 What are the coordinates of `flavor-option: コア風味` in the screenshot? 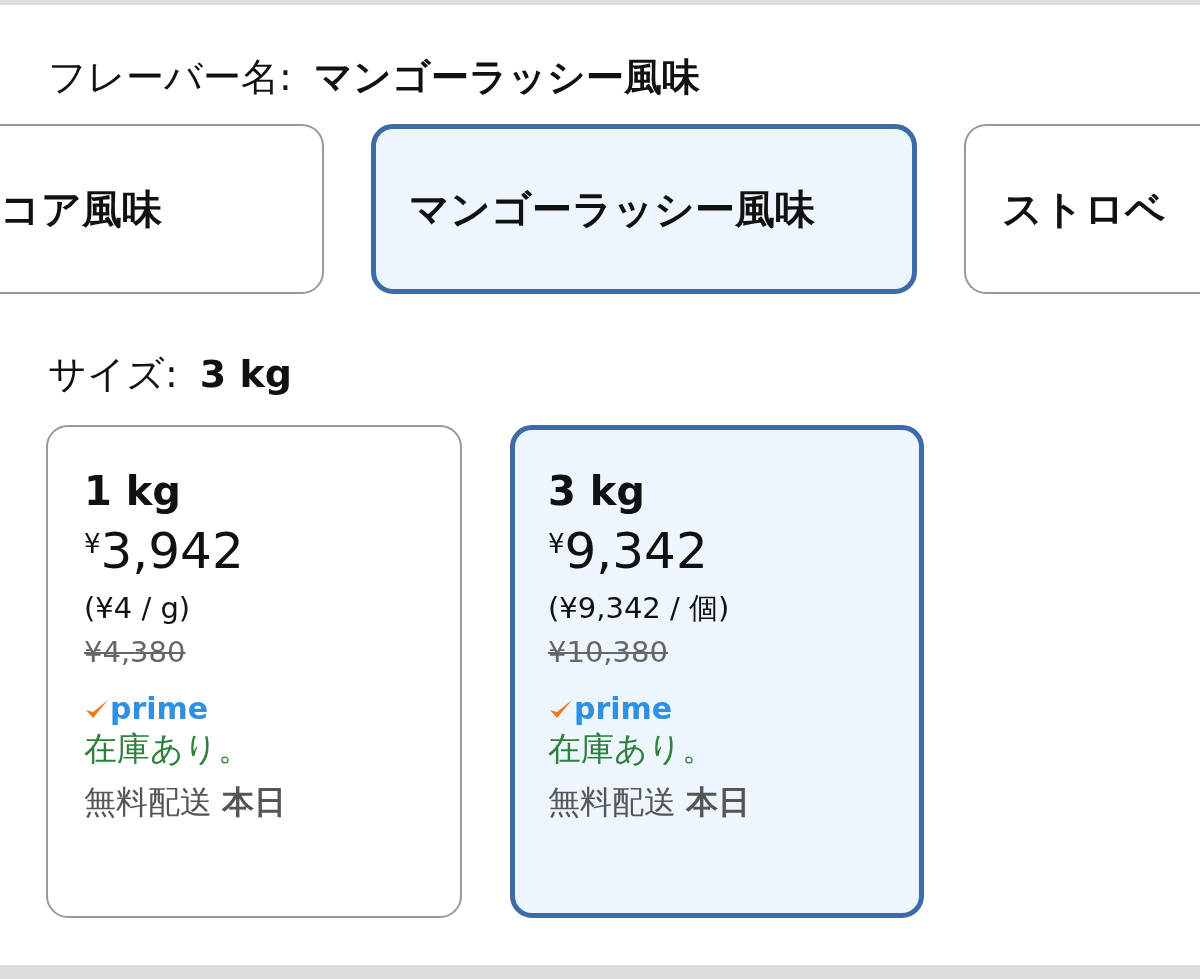 It's located at (162, 209).